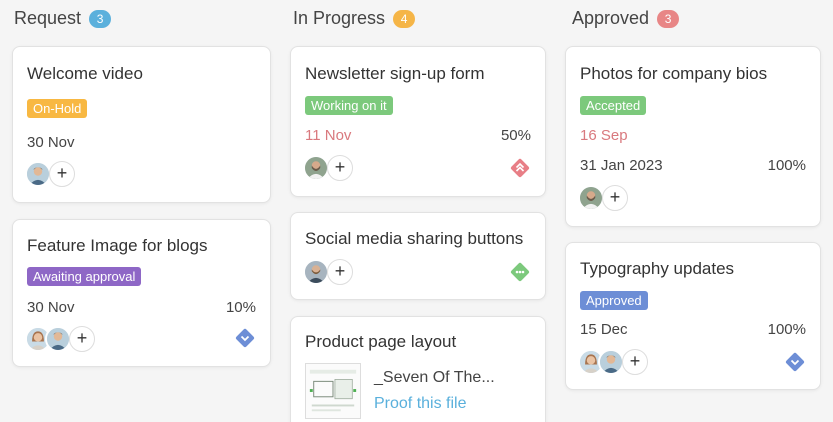  What do you see at coordinates (404, 18) in the screenshot?
I see `count-badge: 4` at bounding box center [404, 18].